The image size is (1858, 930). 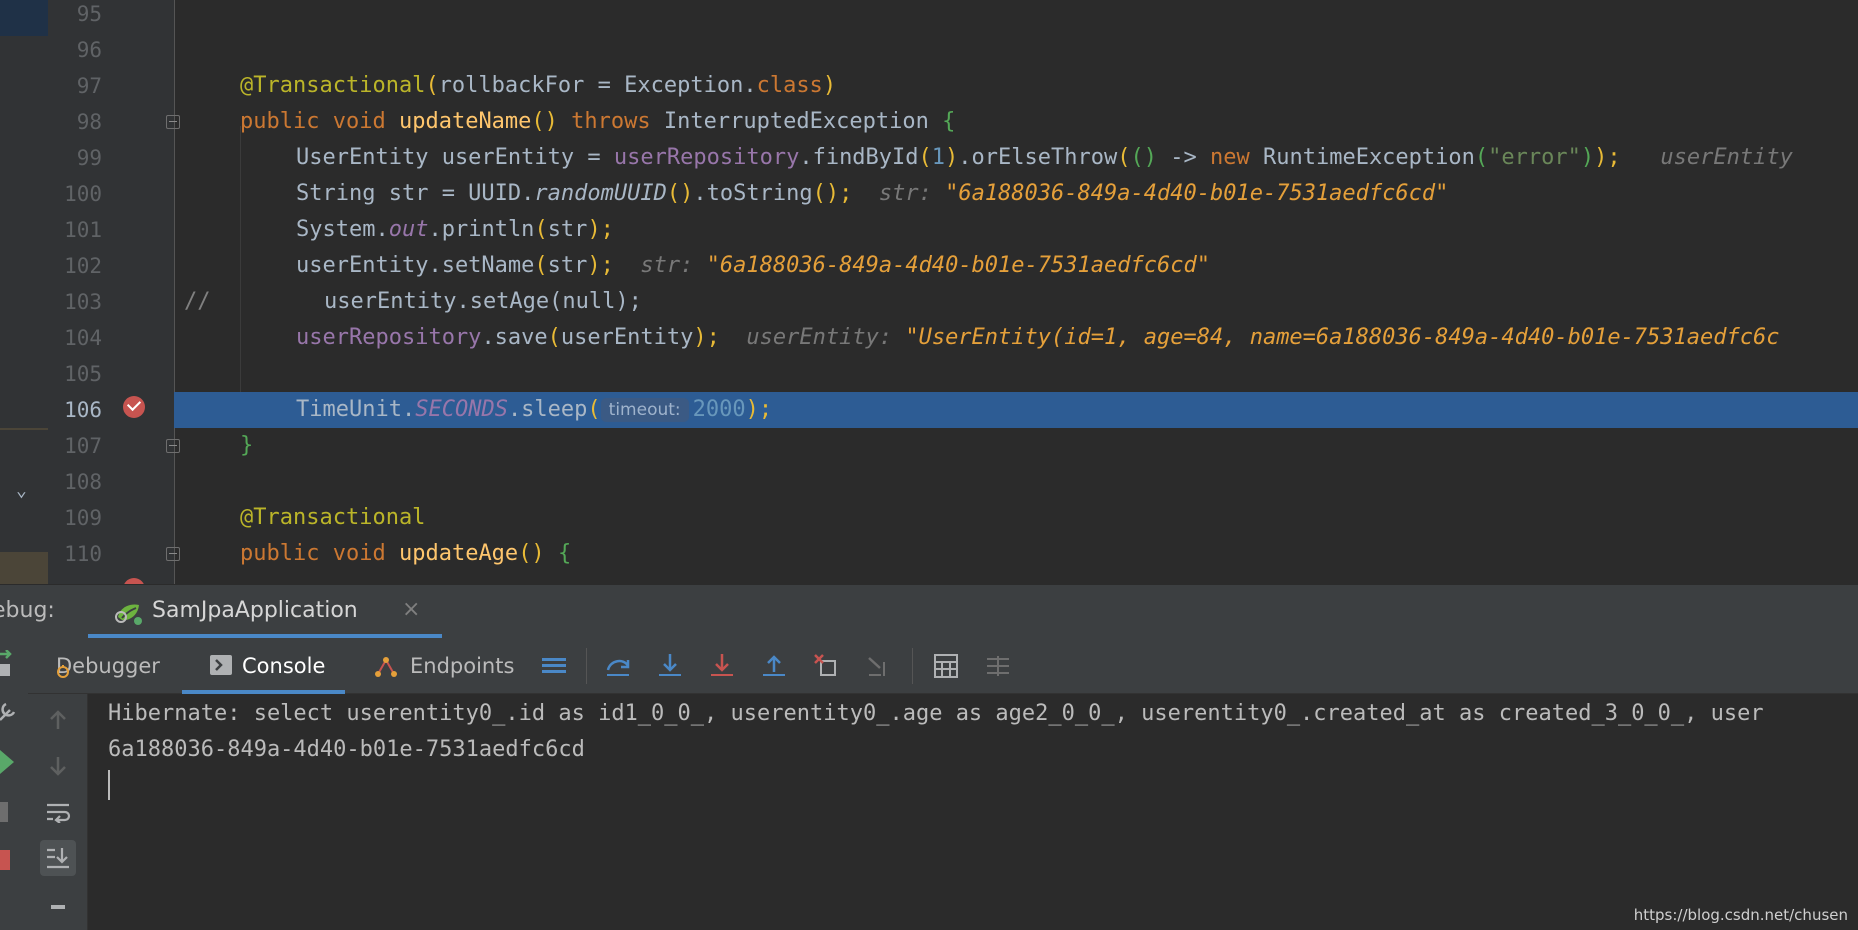 I want to click on code-line: 108, so click(x=929, y=482).